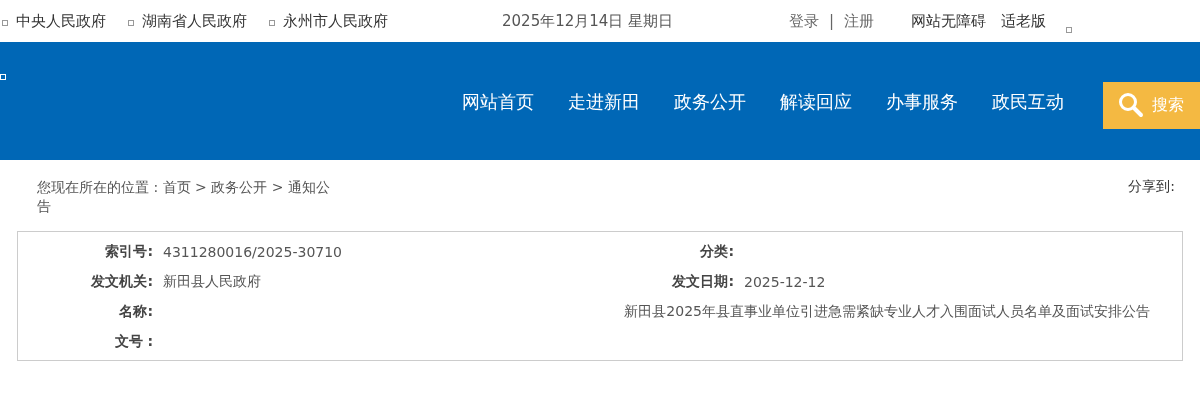 The width and height of the screenshot is (1200, 400). Describe the element at coordinates (816, 102) in the screenshot. I see `nav-item: 解读回应` at that location.